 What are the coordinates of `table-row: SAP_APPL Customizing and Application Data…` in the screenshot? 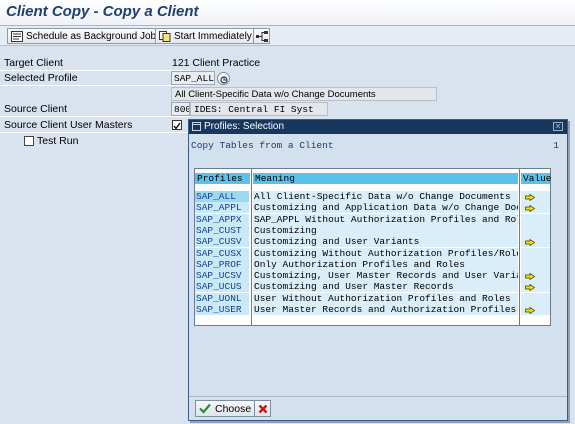 It's located at (372, 208).